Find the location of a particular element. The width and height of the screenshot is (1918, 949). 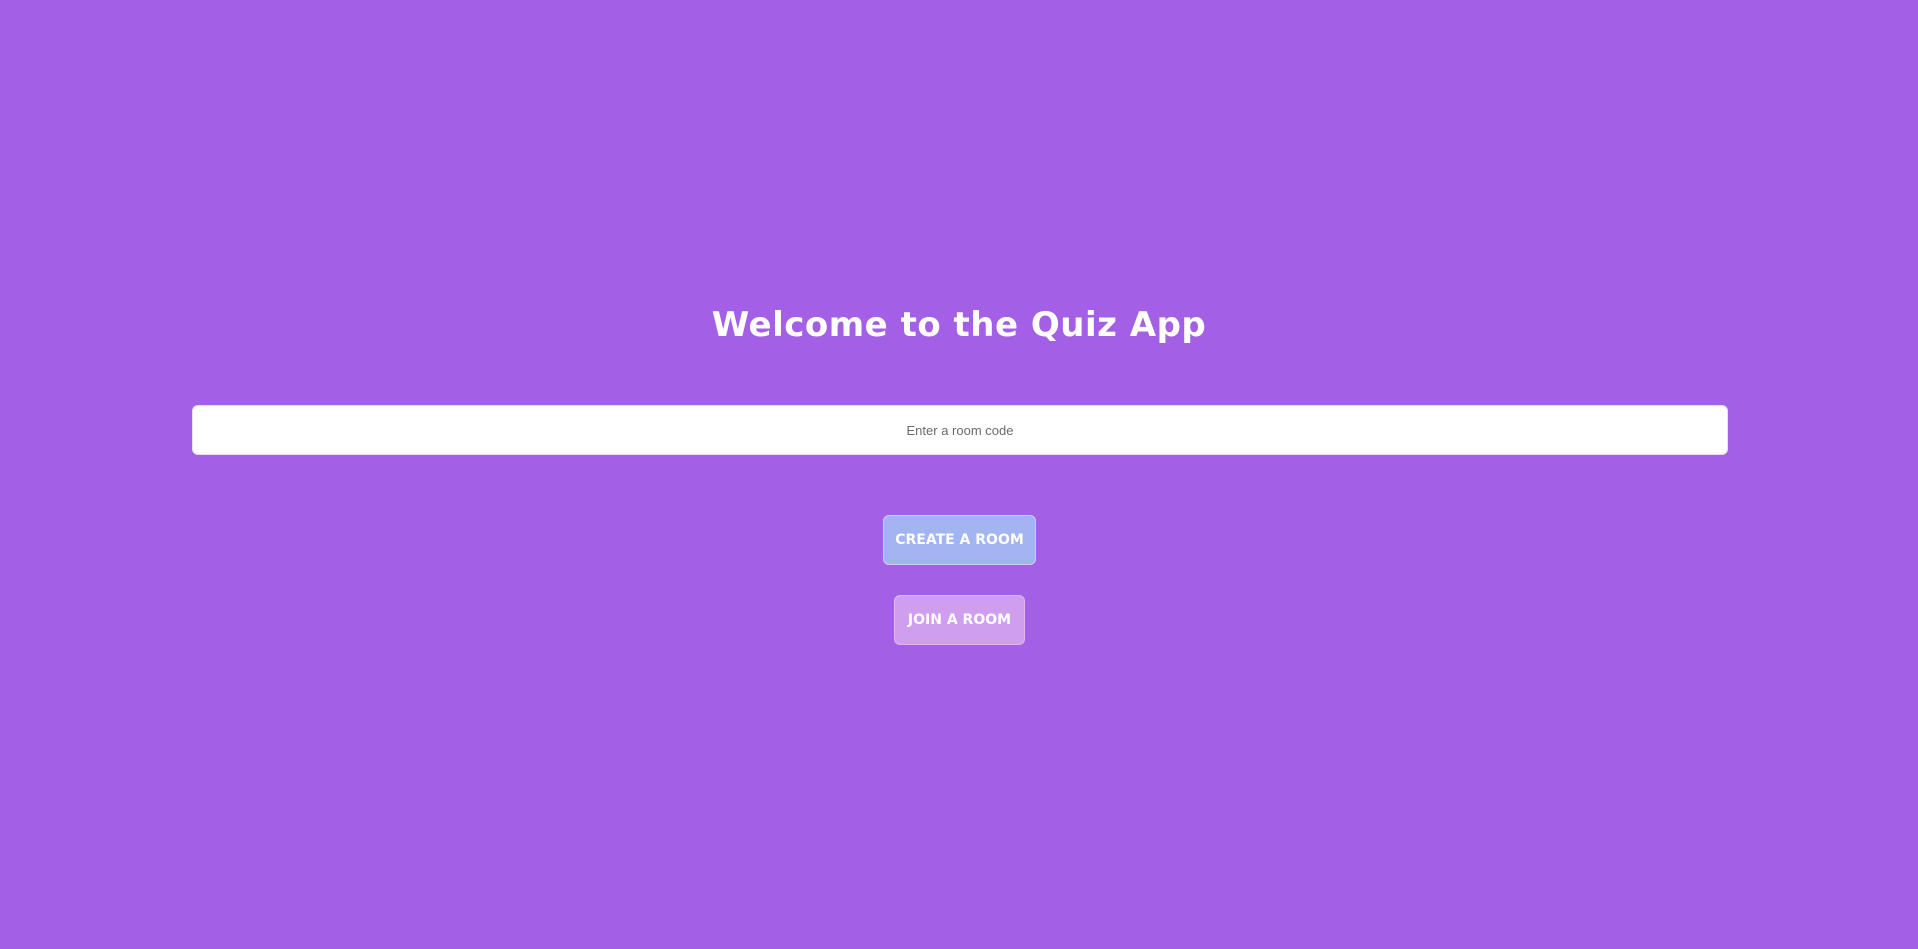

create-room-button: CREATE A ROOM is located at coordinates (959, 540).